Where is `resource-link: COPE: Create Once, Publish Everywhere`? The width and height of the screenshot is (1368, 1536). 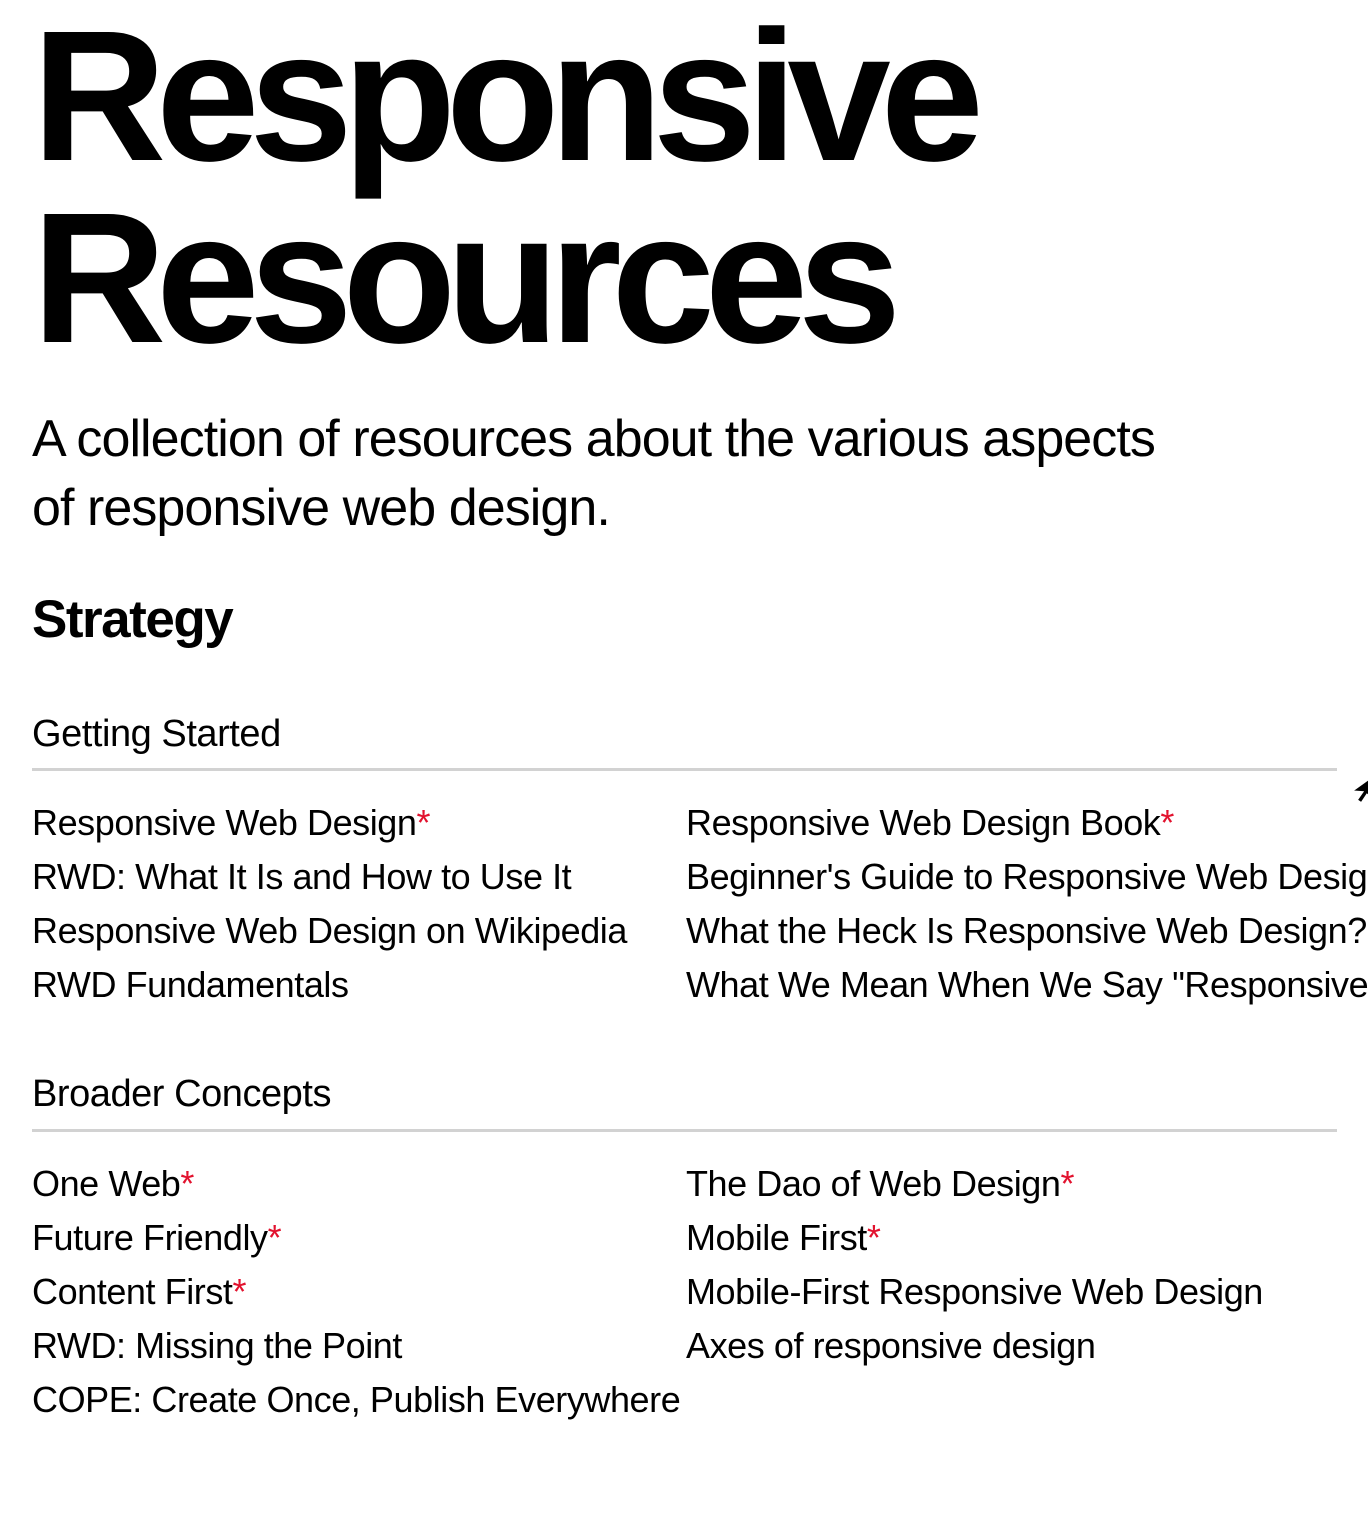
resource-link: COPE: Create Once, Publish Everywhere is located at coordinates (359, 1400).